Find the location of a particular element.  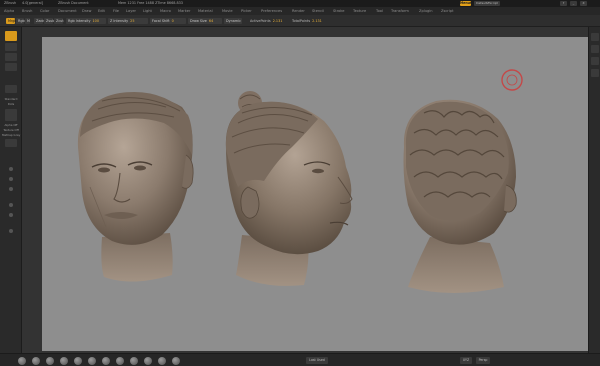

dynamic-toggle: Dynamic is located at coordinates (233, 21).